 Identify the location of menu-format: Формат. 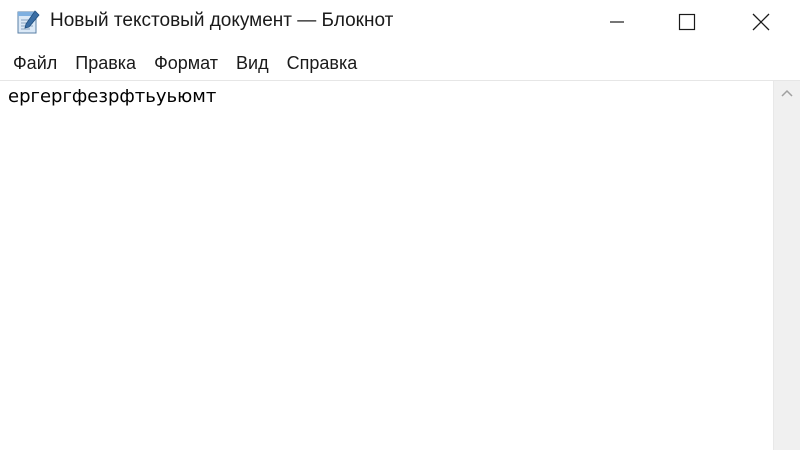
(186, 63).